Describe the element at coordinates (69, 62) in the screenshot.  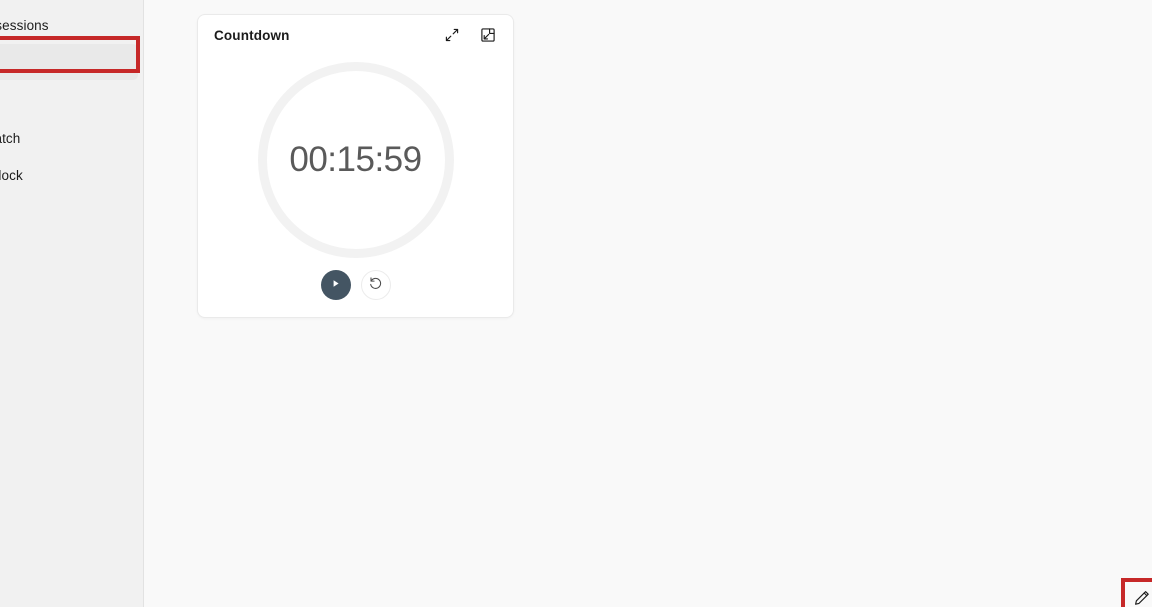
I see `sidebar-item-timer: er` at that location.